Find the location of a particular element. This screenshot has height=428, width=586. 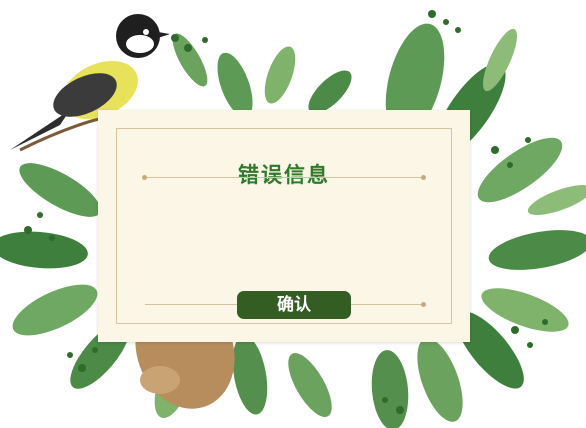

button-divider-left is located at coordinates (191, 304).